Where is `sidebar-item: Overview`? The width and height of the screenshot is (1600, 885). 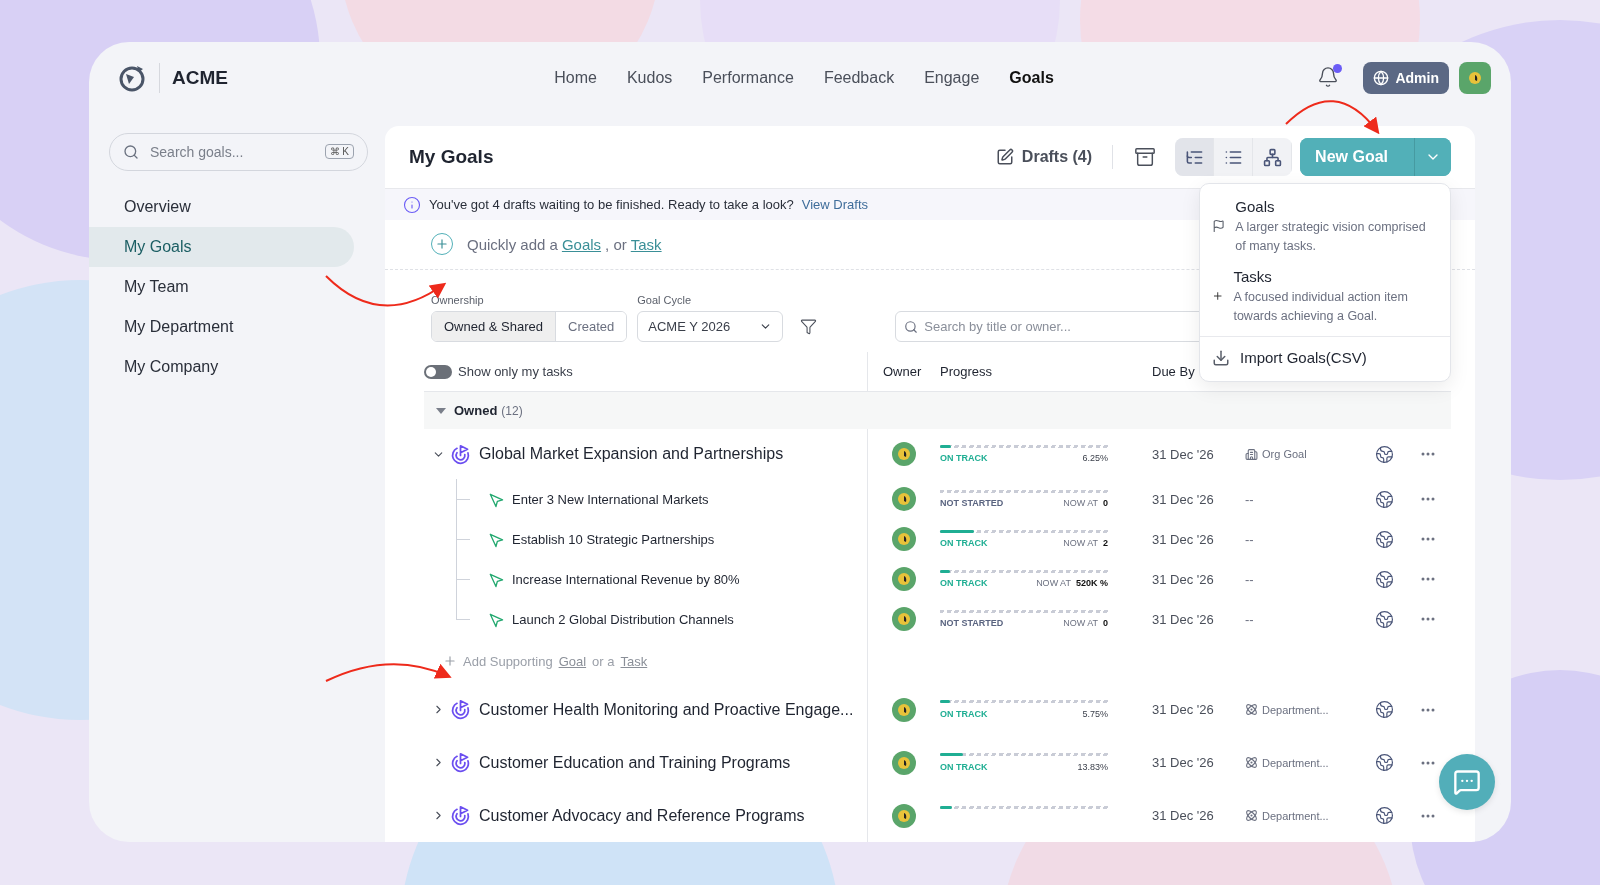 sidebar-item: Overview is located at coordinates (221, 207).